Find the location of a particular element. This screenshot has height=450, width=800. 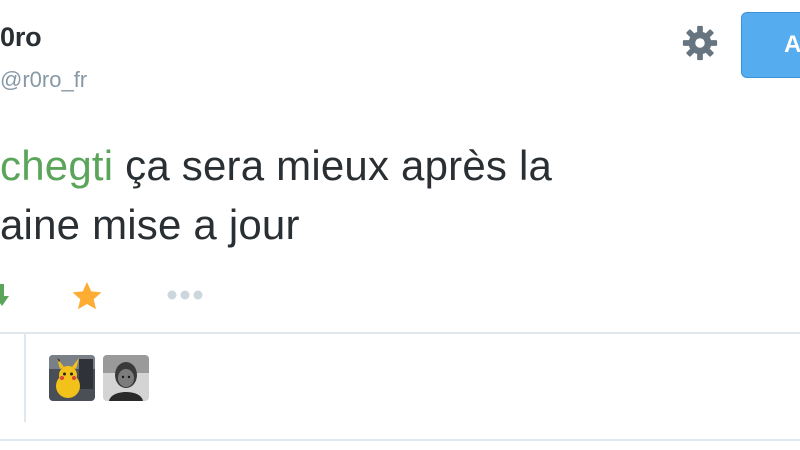

user-handle: @r0ro_fr is located at coordinates (43, 80).